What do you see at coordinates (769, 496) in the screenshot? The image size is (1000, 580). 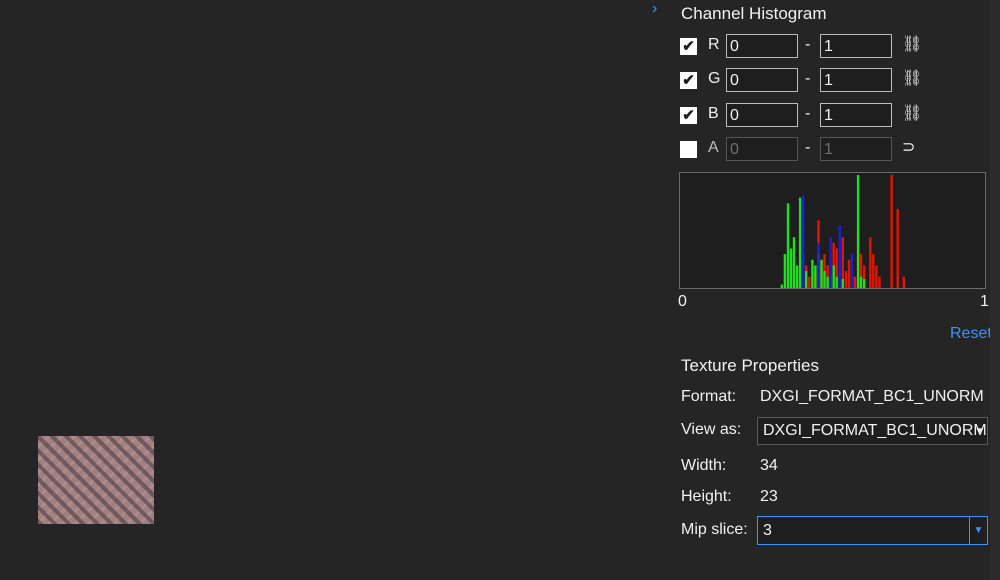 I see `height-value: 23` at bounding box center [769, 496].